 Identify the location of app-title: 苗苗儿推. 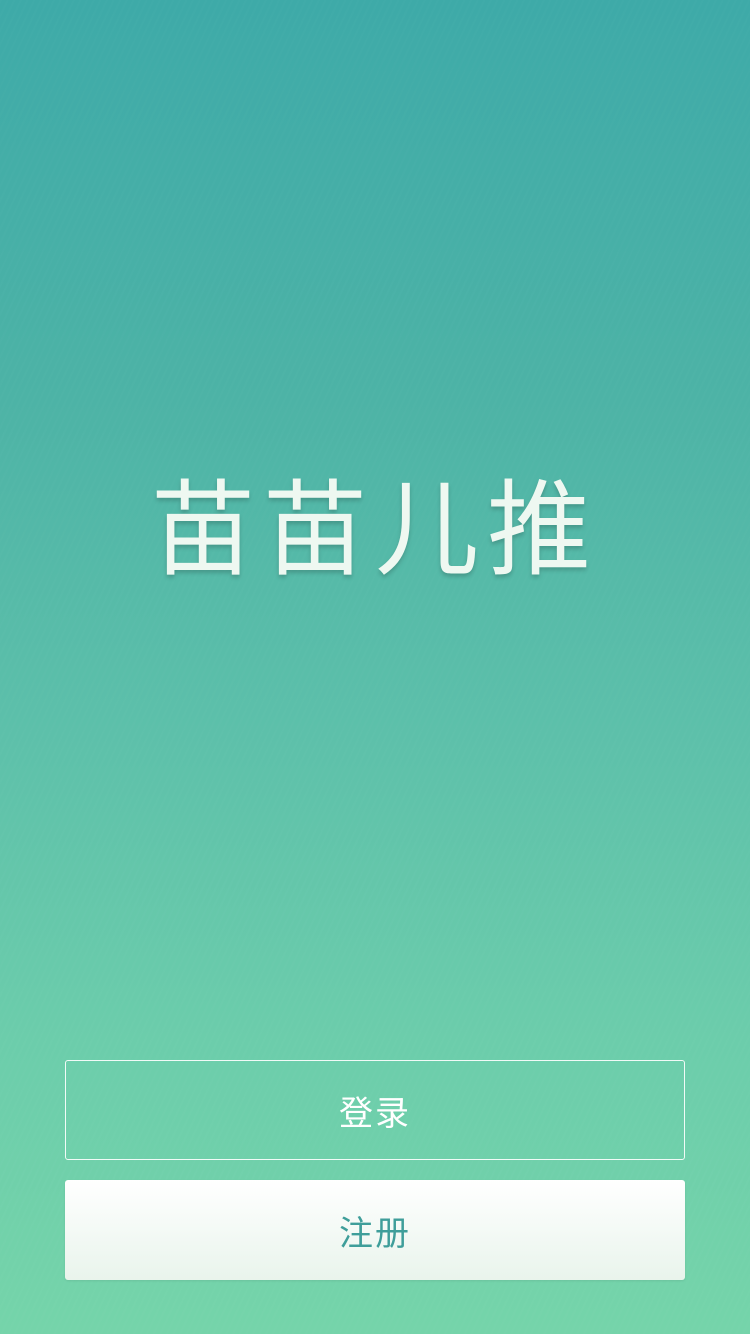
(374, 530).